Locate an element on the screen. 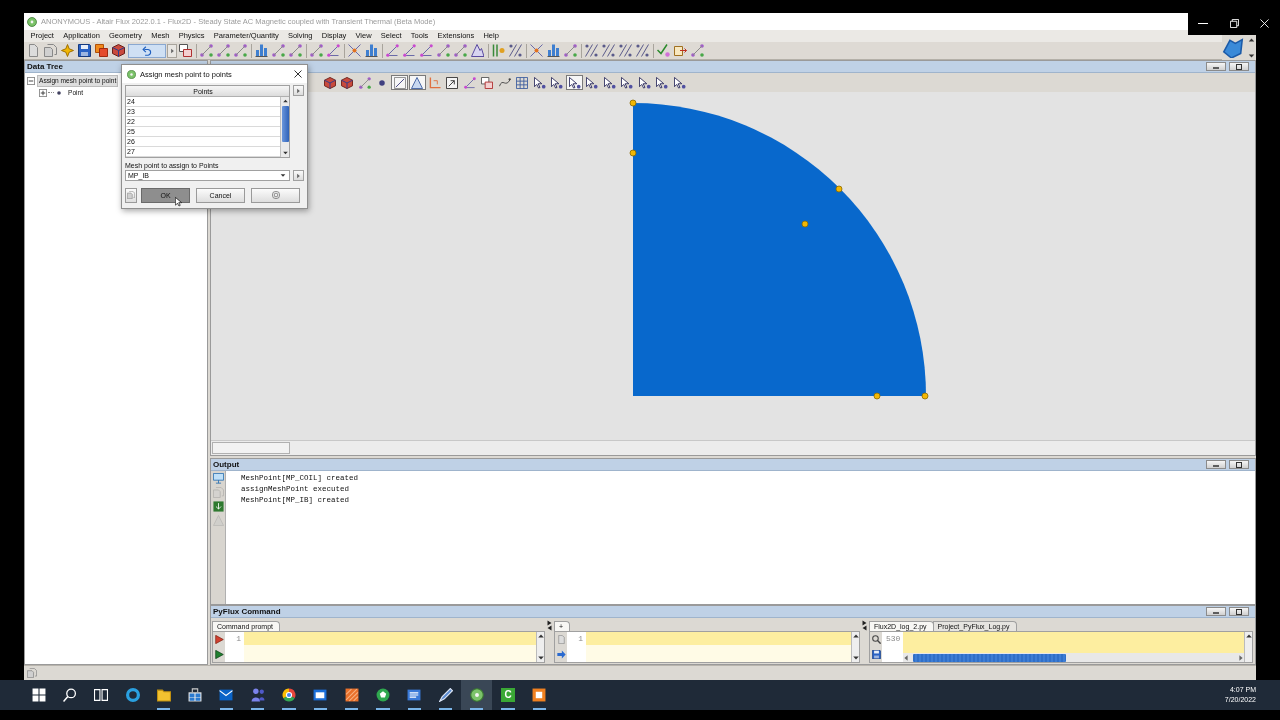 This screenshot has width=1280, height=720. close-button is located at coordinates (298, 74).